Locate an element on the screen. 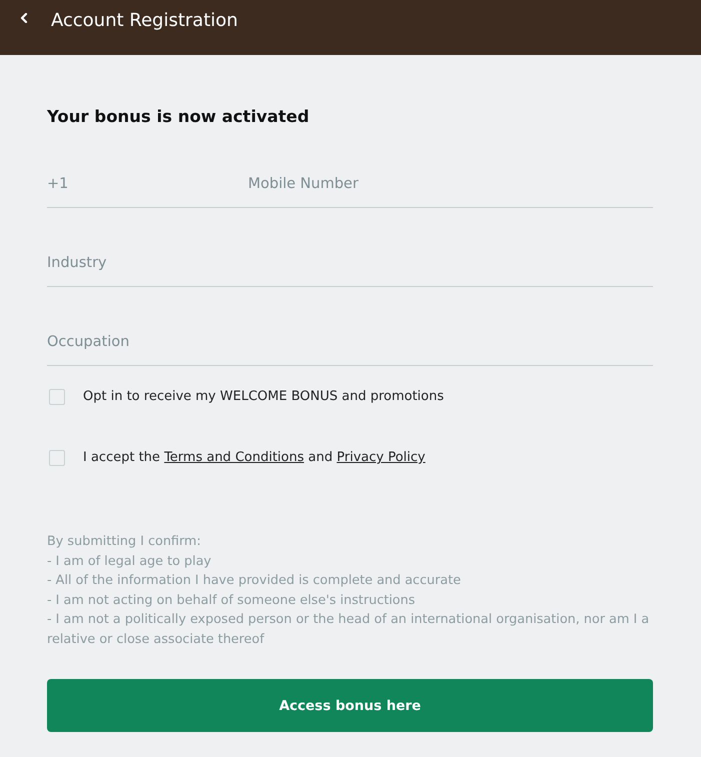 This screenshot has height=757, width=701. policy-link: Terms and Conditions is located at coordinates (234, 457).